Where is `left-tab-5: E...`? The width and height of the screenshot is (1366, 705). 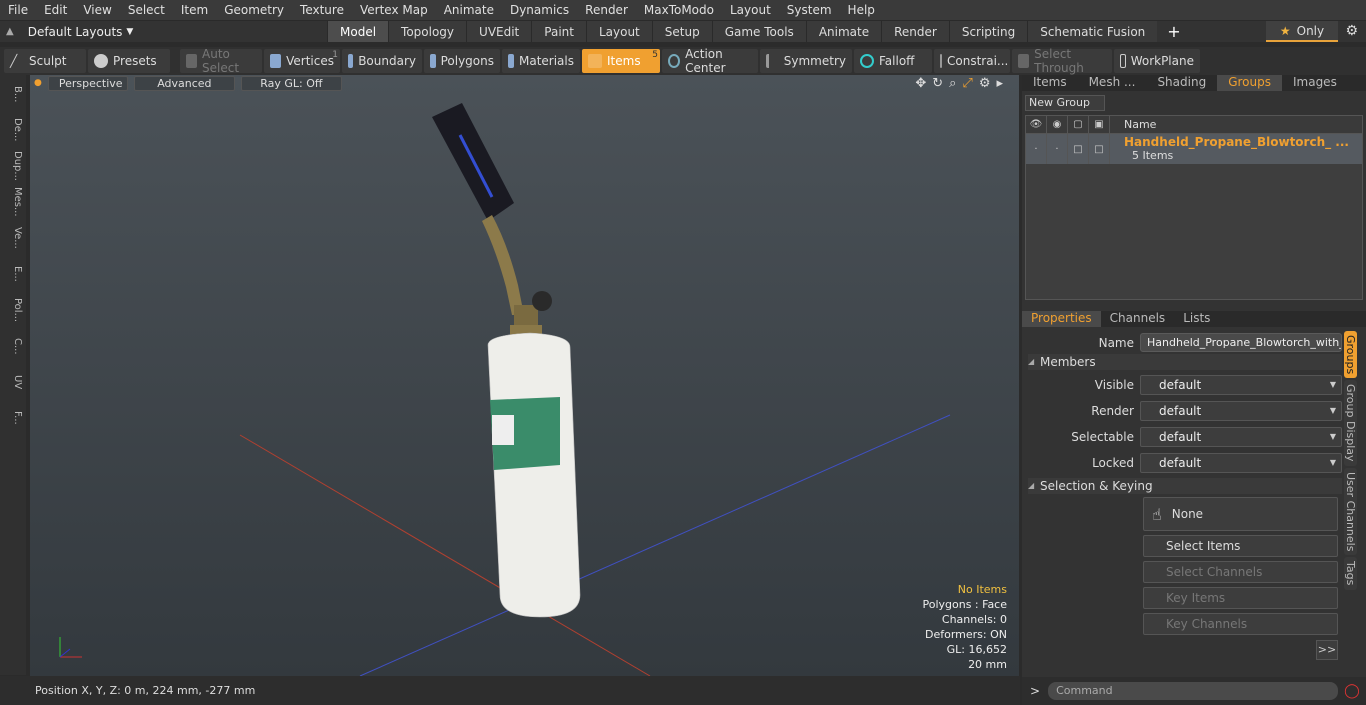
left-tab-5: E... is located at coordinates (13, 274).